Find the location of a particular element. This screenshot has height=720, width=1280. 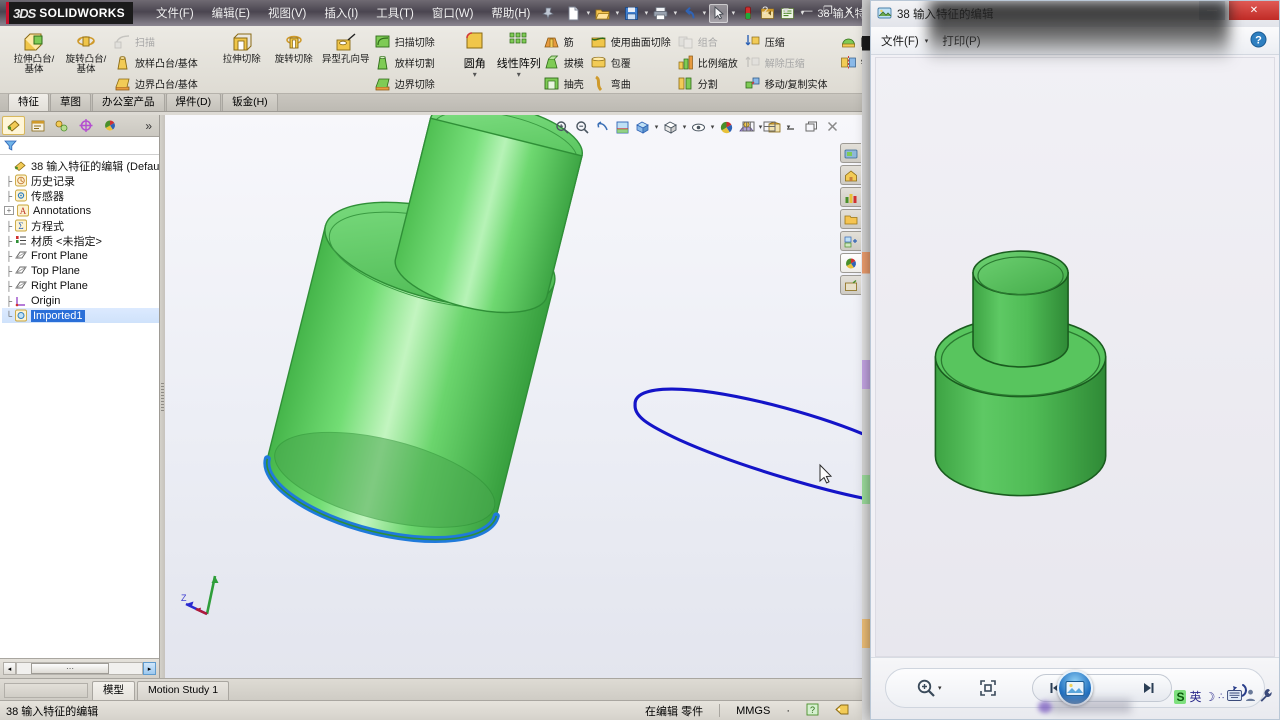

menu-tools: 工具(T) is located at coordinates (395, 13).